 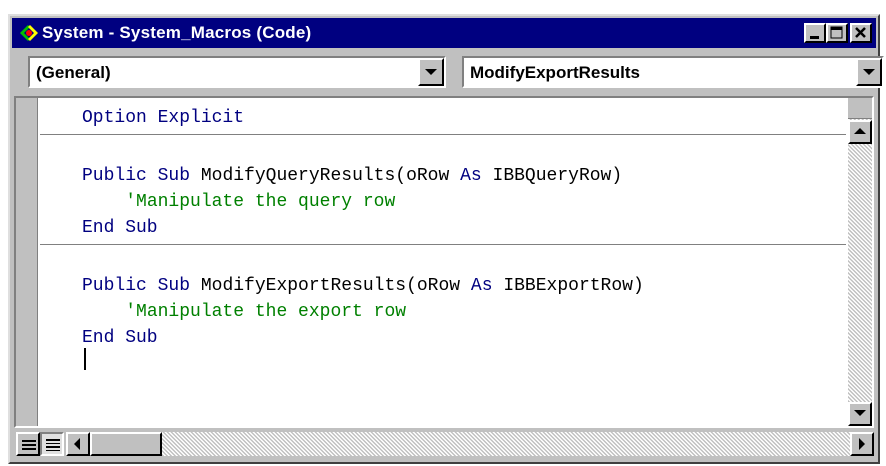 I want to click on minimize-button, so click(x=815, y=33).